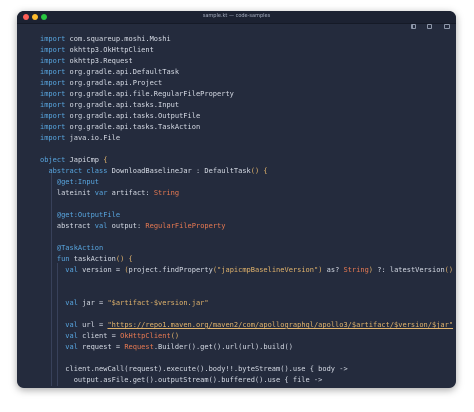 This screenshot has width=474, height=412. Describe the element at coordinates (248, 127) in the screenshot. I see `code-line: import org.gradle.api.tasks.TaskAction` at that location.